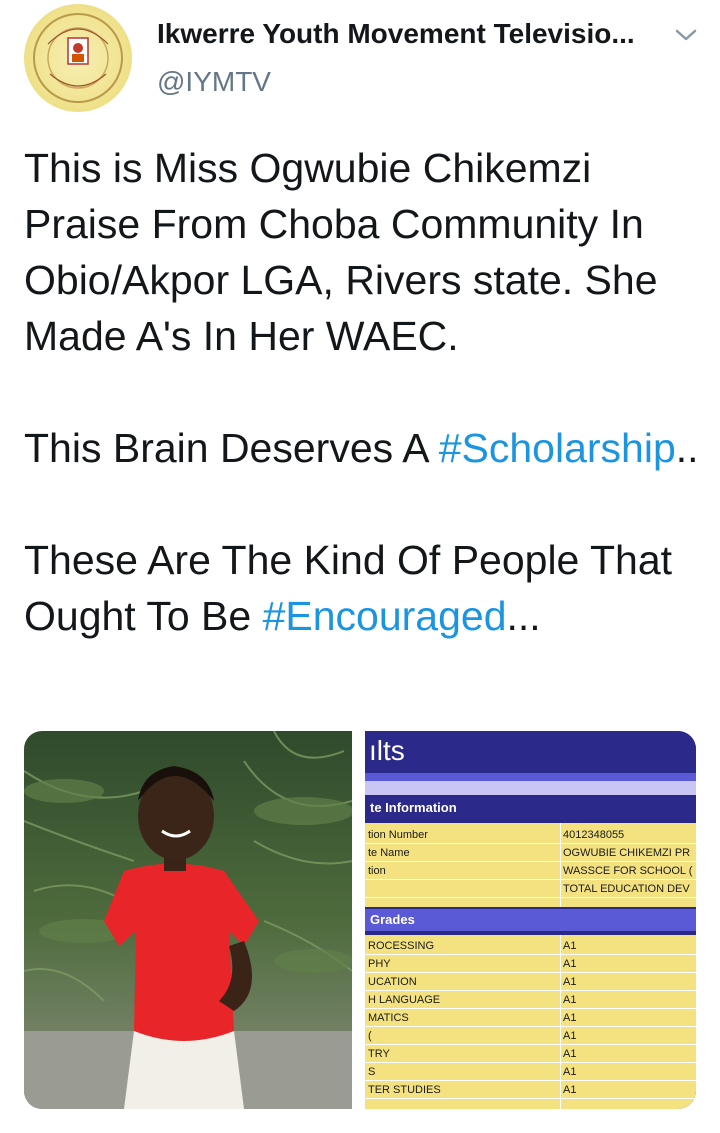  What do you see at coordinates (530, 1036) in the screenshot?
I see `grade-row: ( A1` at bounding box center [530, 1036].